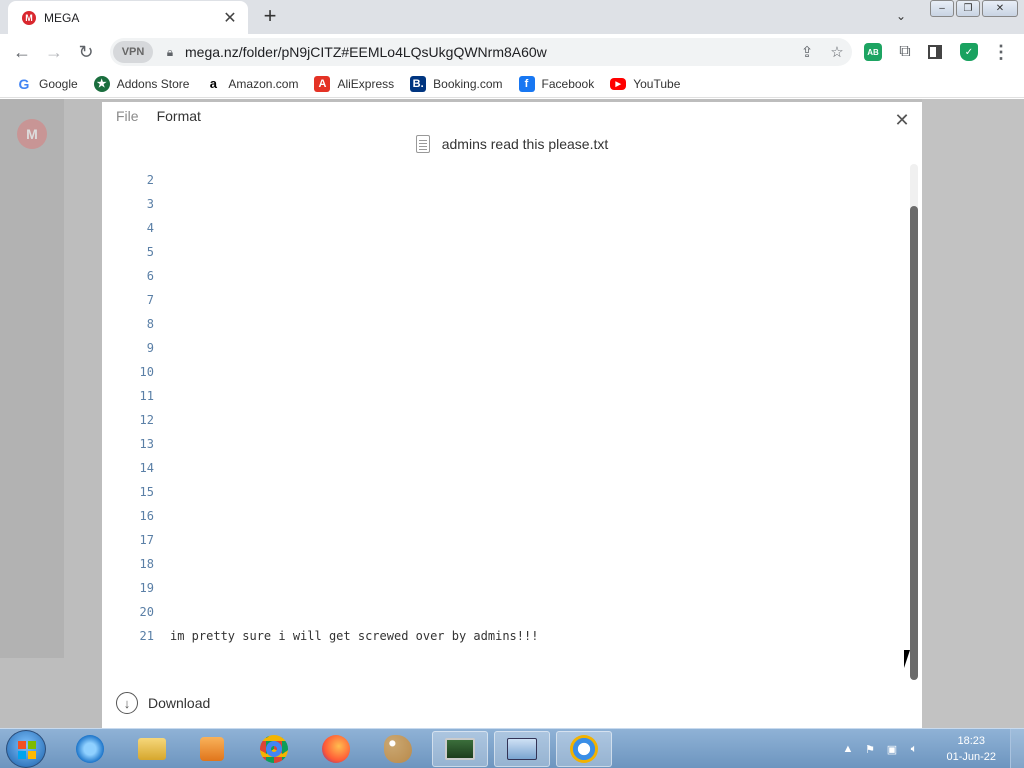 This screenshot has width=1024, height=768. What do you see at coordinates (935, 52) in the screenshot?
I see `side-panel-icon` at bounding box center [935, 52].